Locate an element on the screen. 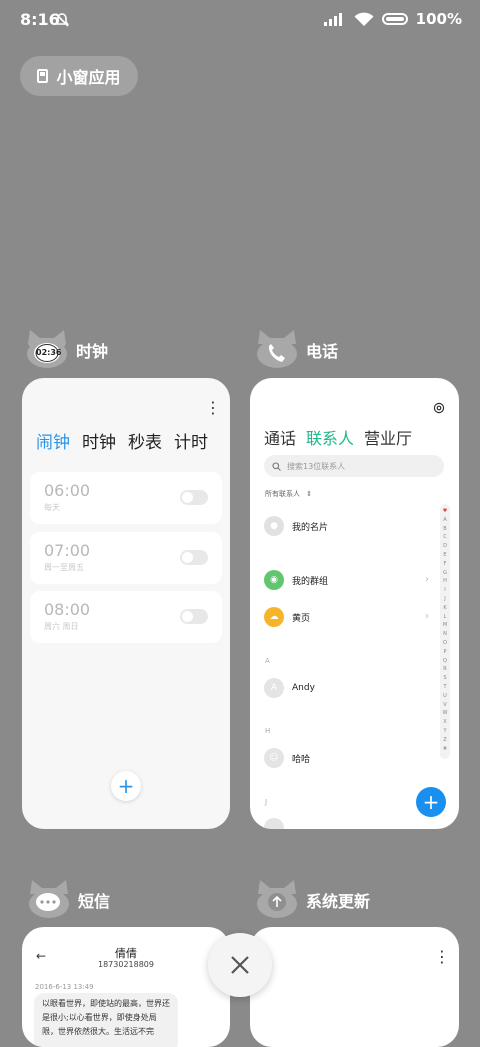 This screenshot has height=1047, width=480. sort-icon: ⇕ is located at coordinates (309, 494).